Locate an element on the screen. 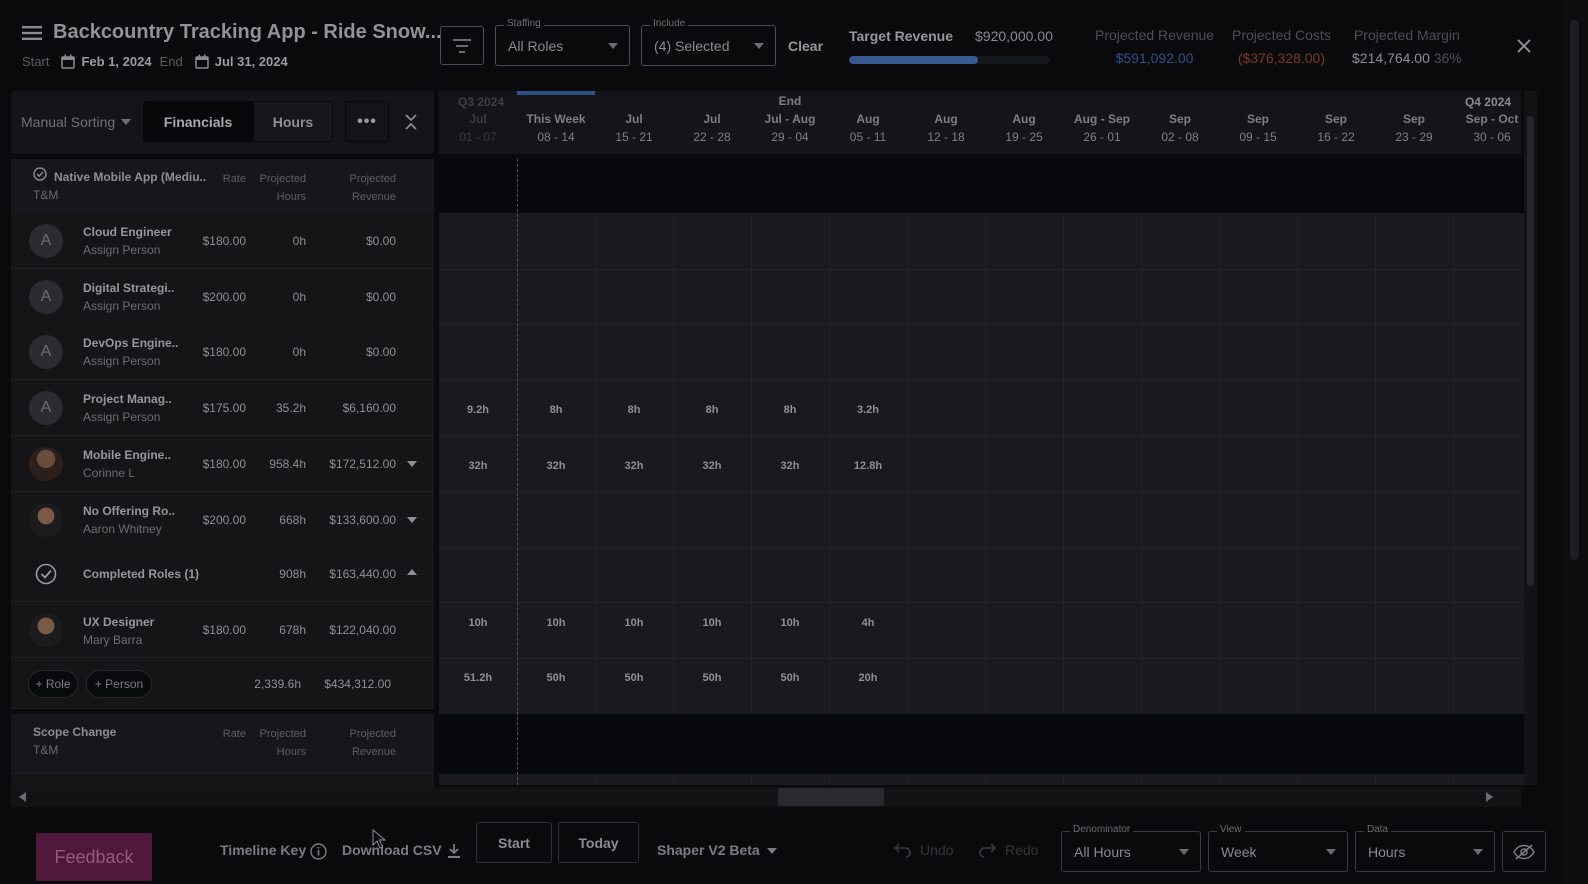 The height and width of the screenshot is (884, 1588). scroll-left-icon is located at coordinates (22, 797).